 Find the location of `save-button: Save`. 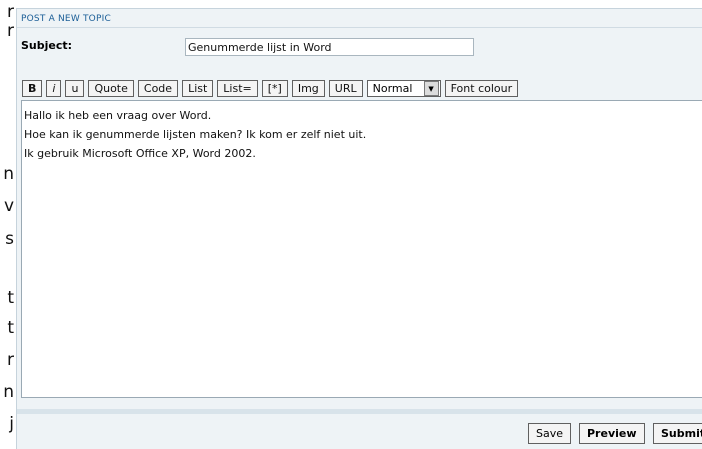

save-button: Save is located at coordinates (550, 433).